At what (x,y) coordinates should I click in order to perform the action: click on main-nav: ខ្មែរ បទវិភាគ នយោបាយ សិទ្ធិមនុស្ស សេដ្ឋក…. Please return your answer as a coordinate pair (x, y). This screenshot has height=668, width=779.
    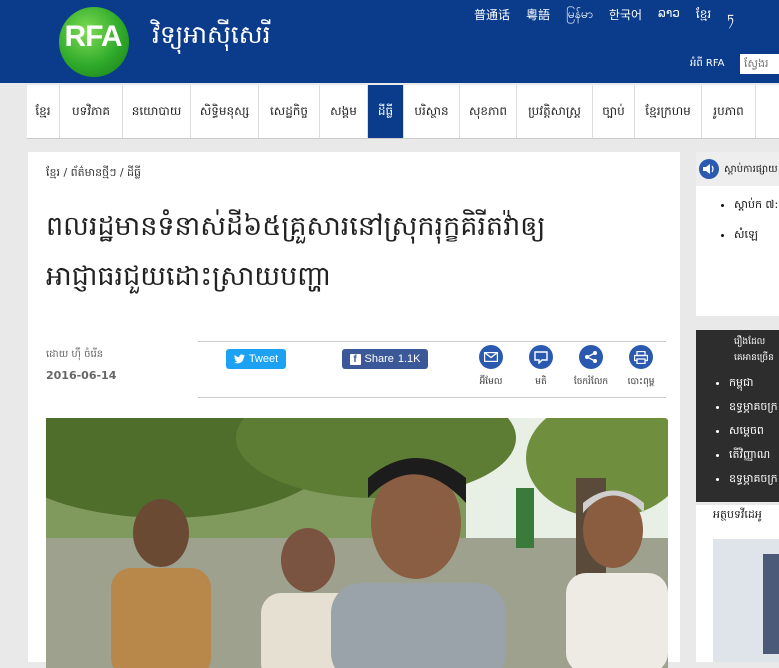
    Looking at the image, I should click on (403, 112).